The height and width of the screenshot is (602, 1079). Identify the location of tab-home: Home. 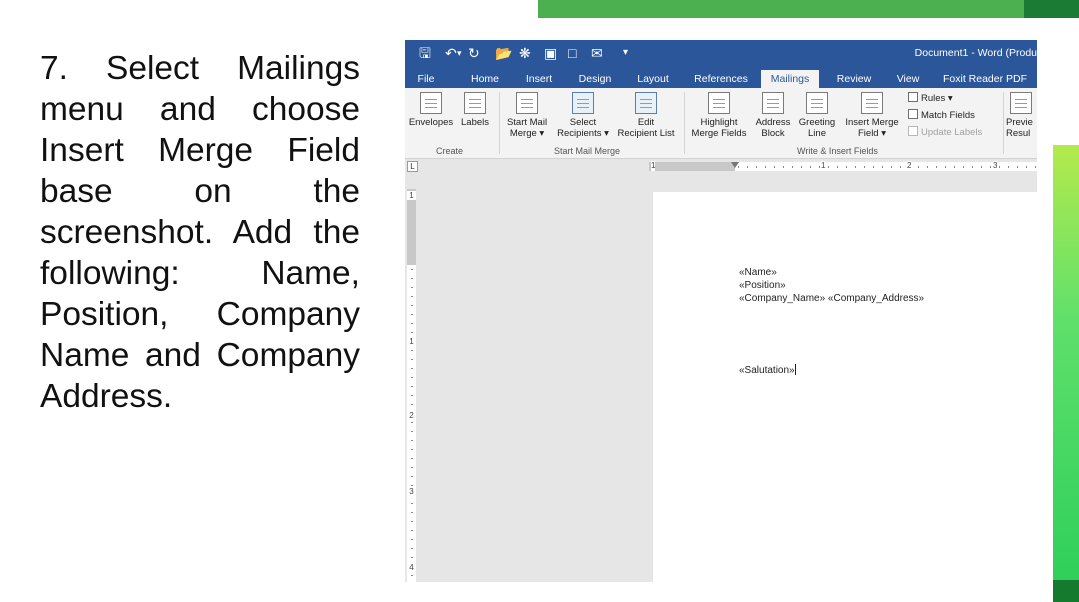
(485, 79).